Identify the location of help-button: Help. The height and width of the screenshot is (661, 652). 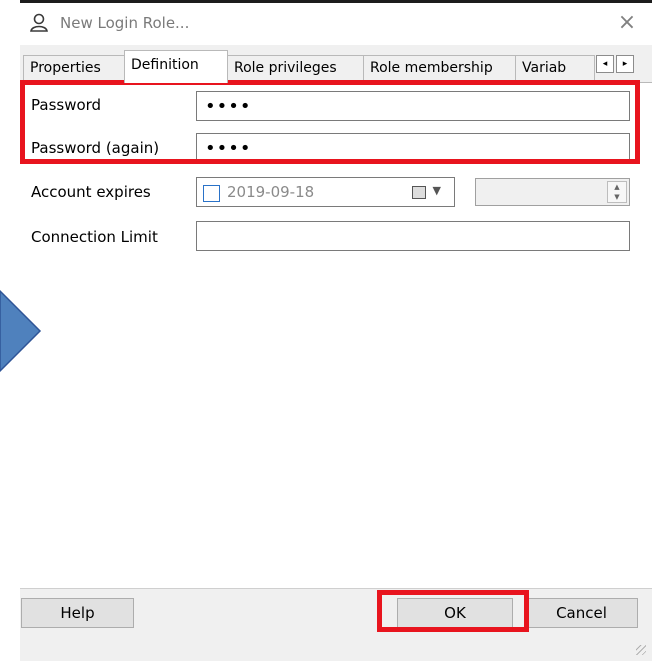
(77, 613).